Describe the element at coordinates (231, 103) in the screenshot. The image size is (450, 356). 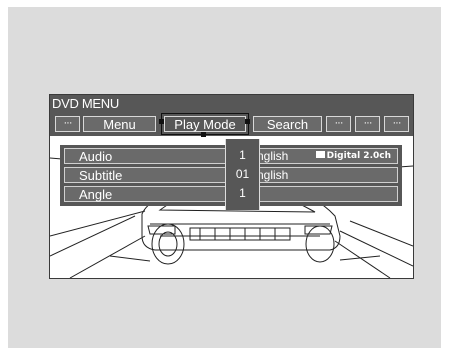
I see `menu-title: DVD MENU` at that location.